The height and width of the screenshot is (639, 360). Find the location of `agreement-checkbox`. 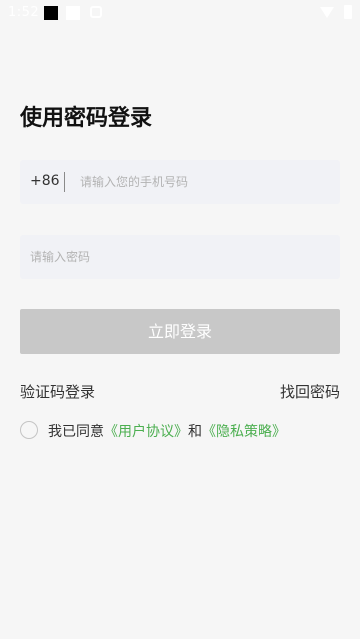

agreement-checkbox is located at coordinates (29, 430).